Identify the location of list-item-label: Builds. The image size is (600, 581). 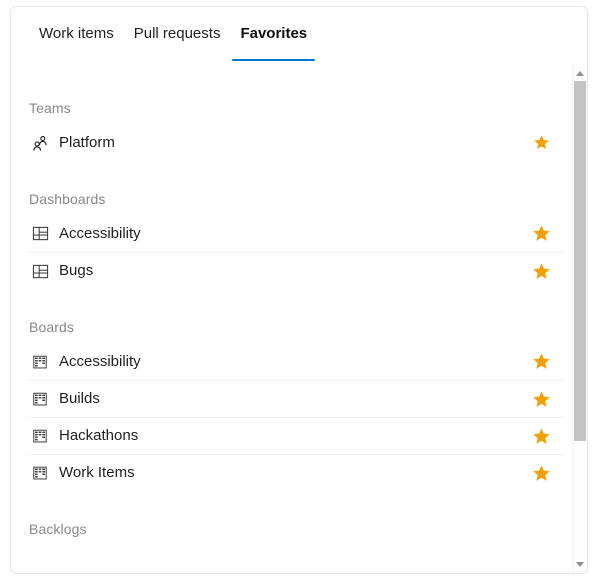
(79, 398).